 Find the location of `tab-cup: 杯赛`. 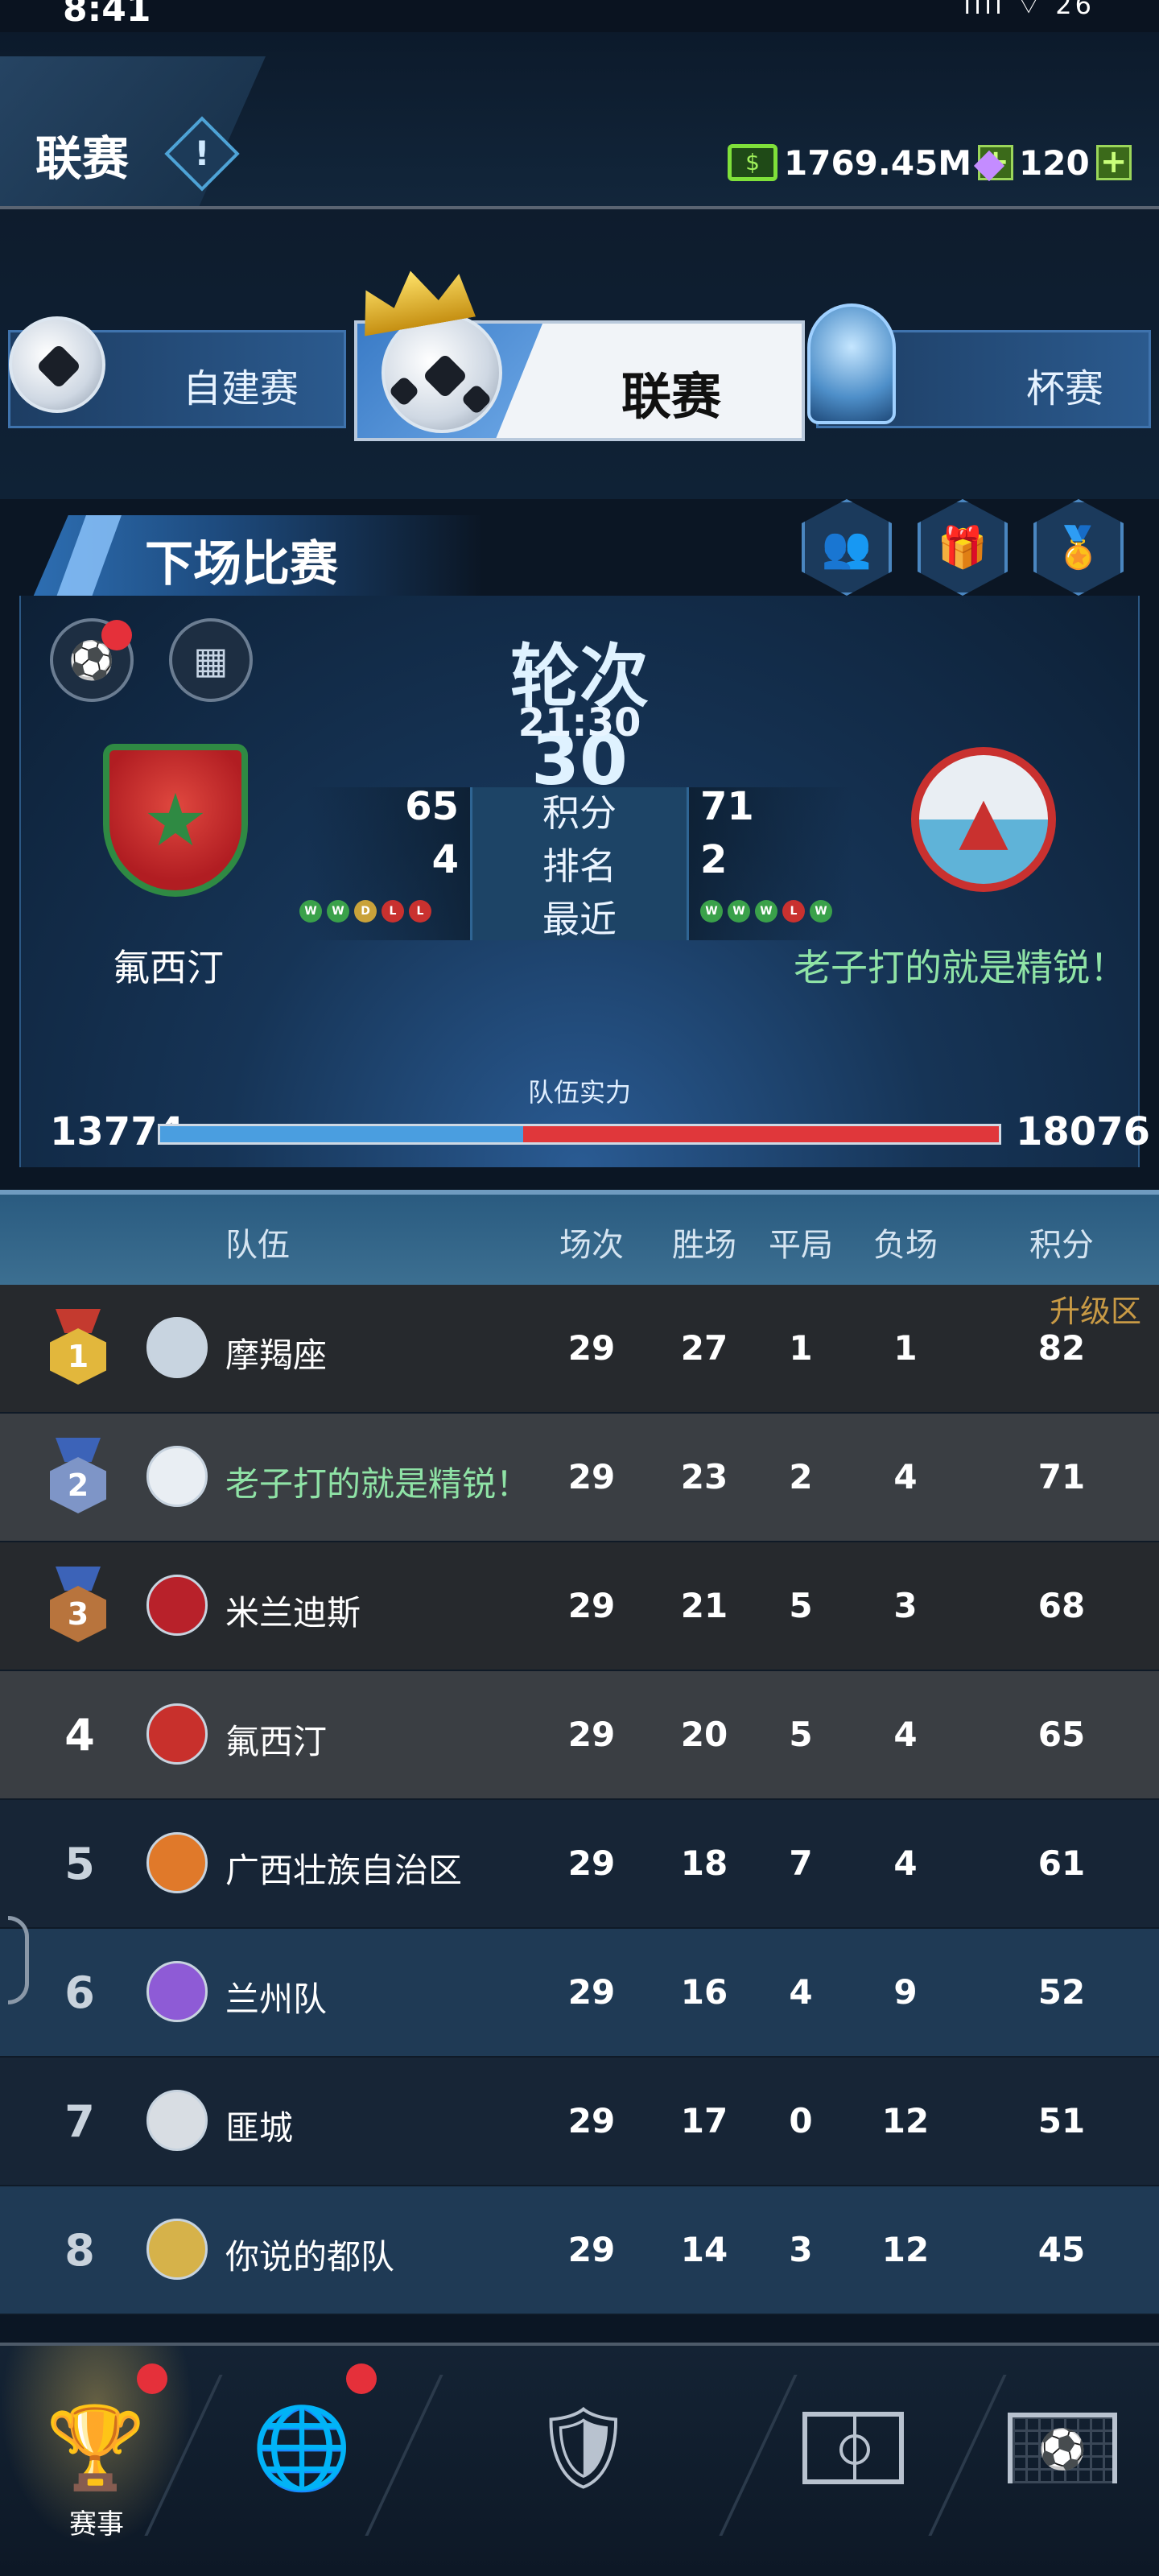

tab-cup: 杯赛 is located at coordinates (979, 365).